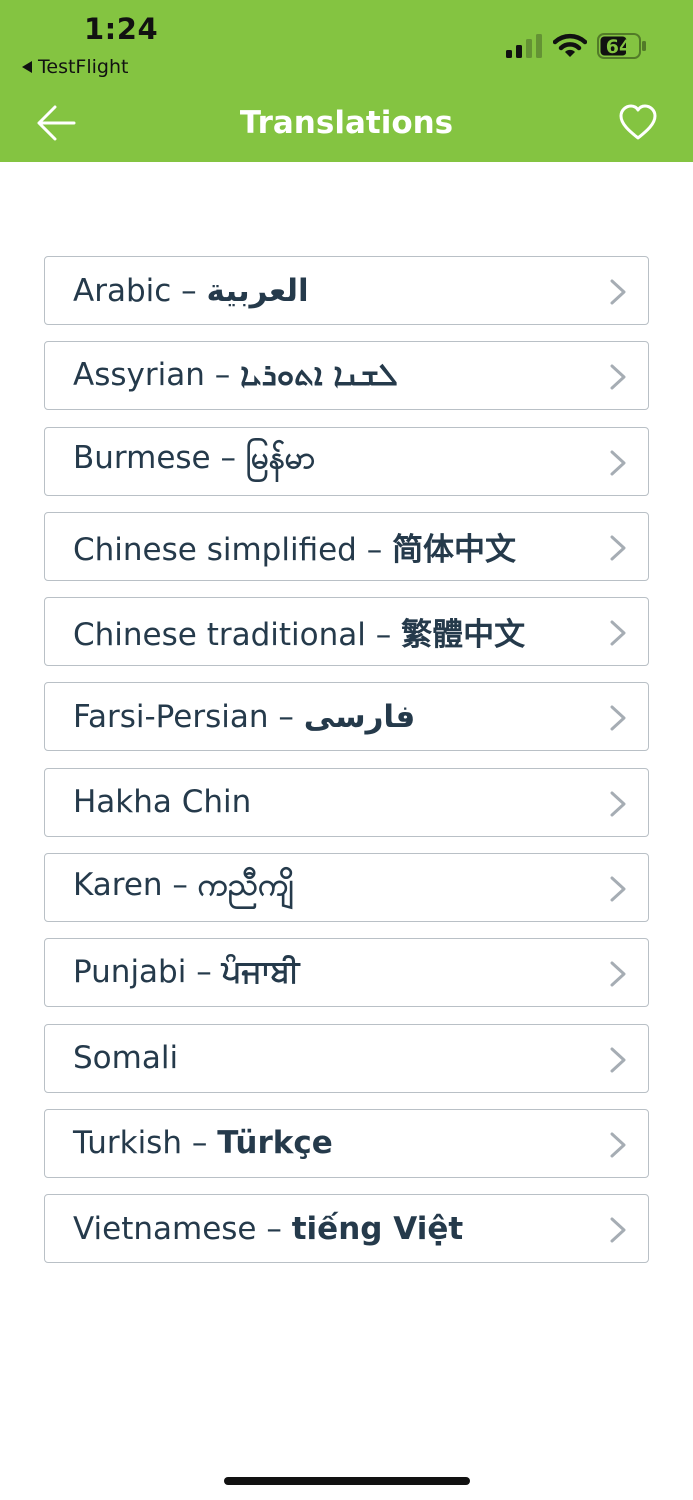 This screenshot has height=1500, width=693. Describe the element at coordinates (219, 635) in the screenshot. I see `language-name: Chinese traditional` at that location.